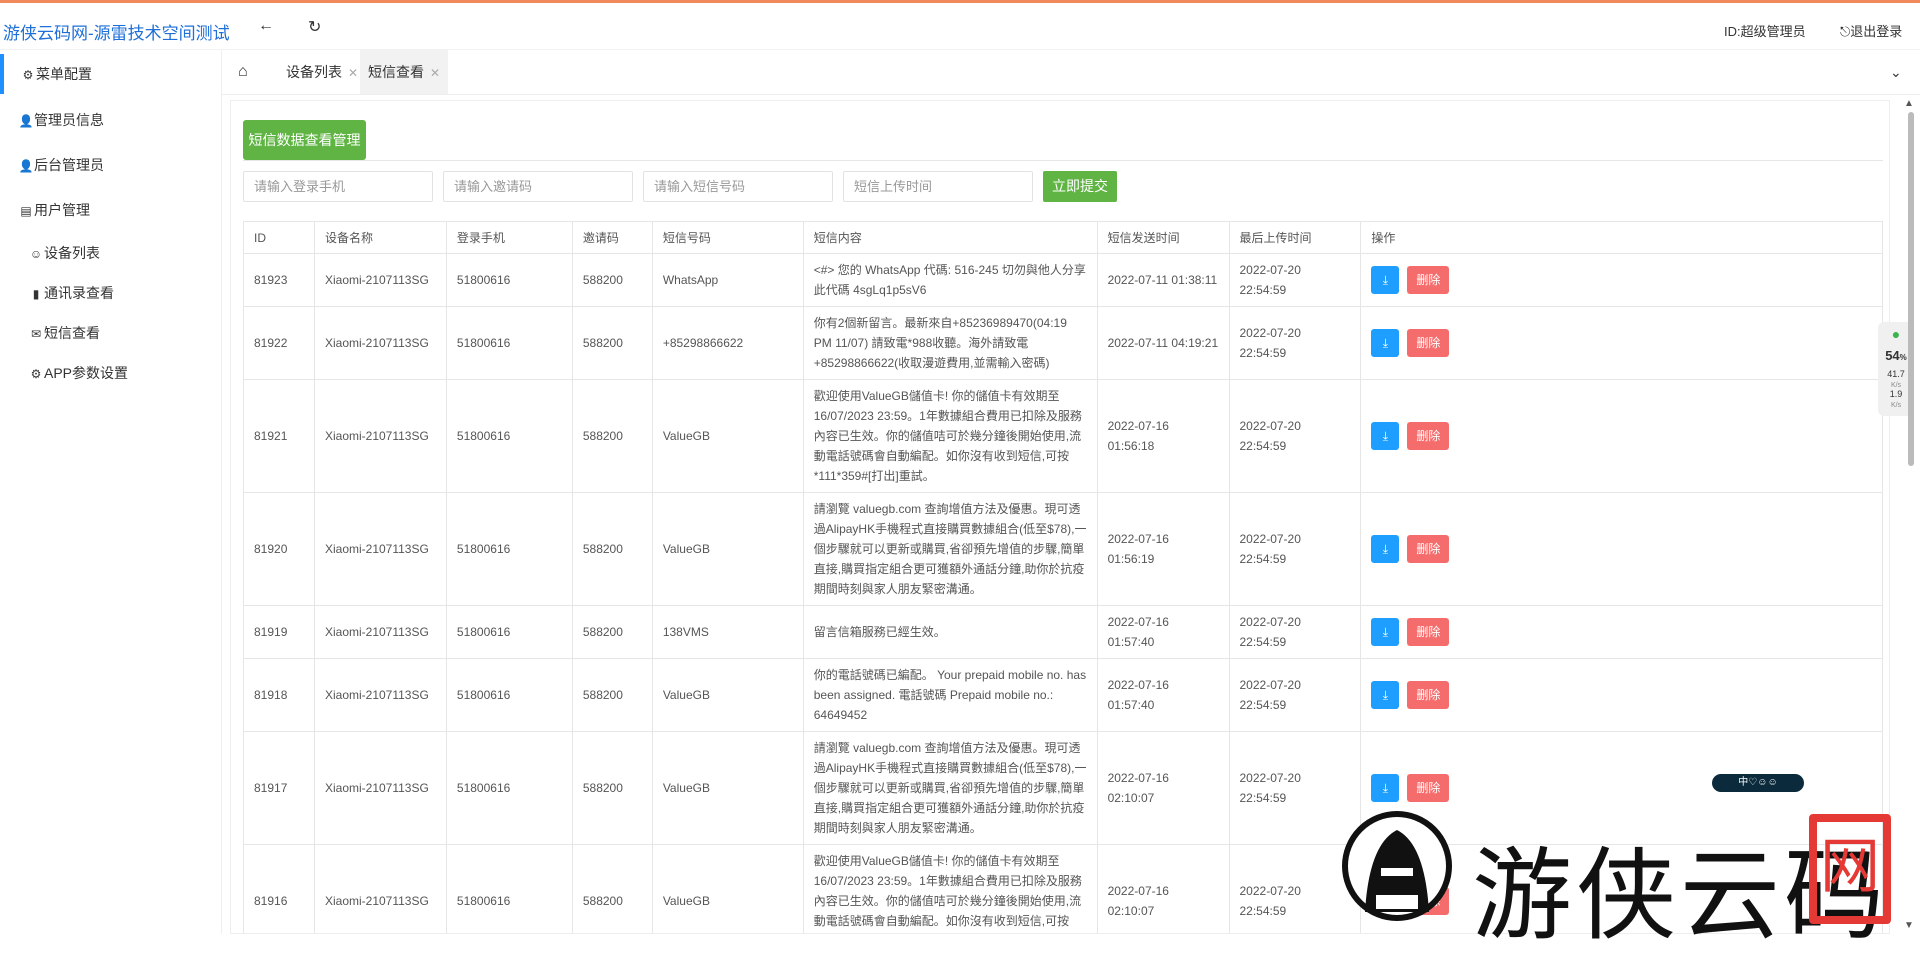  What do you see at coordinates (1163, 695) in the screenshot?
I see `cell-sent: 2022-07-16 01:57:40` at bounding box center [1163, 695].